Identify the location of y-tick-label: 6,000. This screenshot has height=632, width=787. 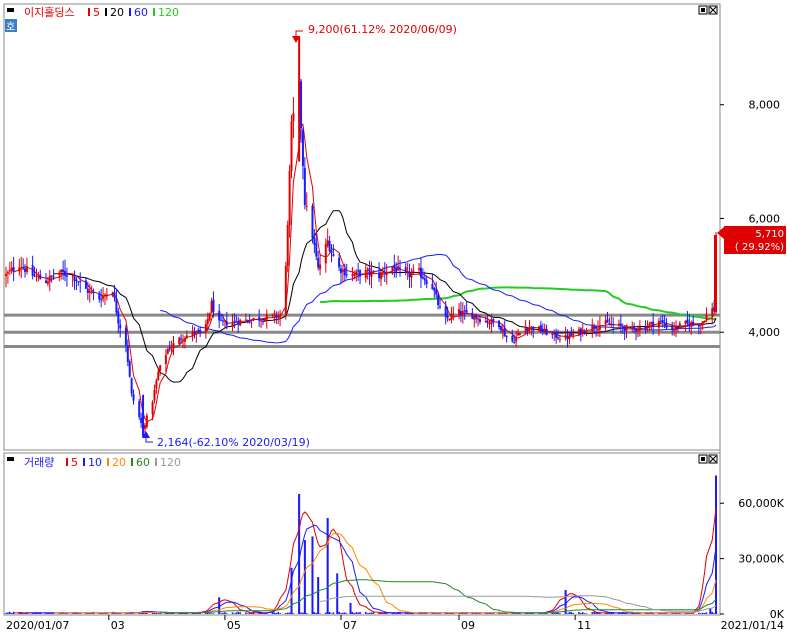
(765, 218).